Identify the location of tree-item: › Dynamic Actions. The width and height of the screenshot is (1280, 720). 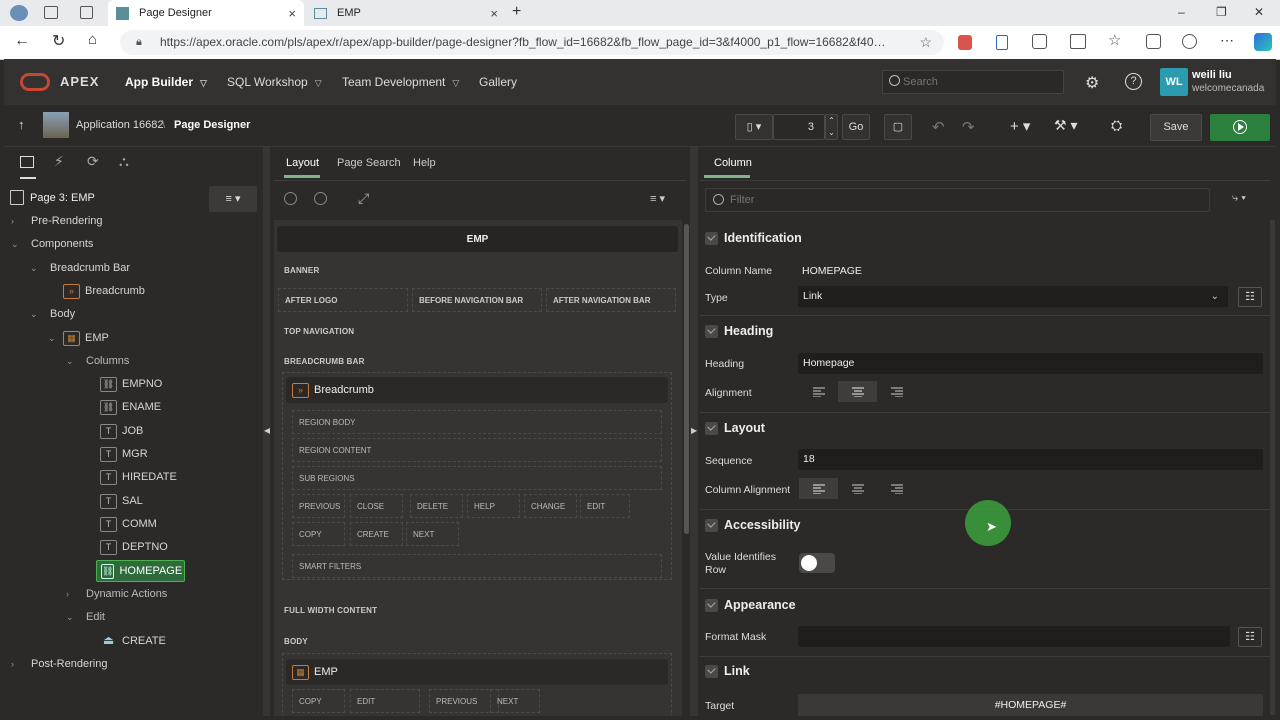
(116, 594).